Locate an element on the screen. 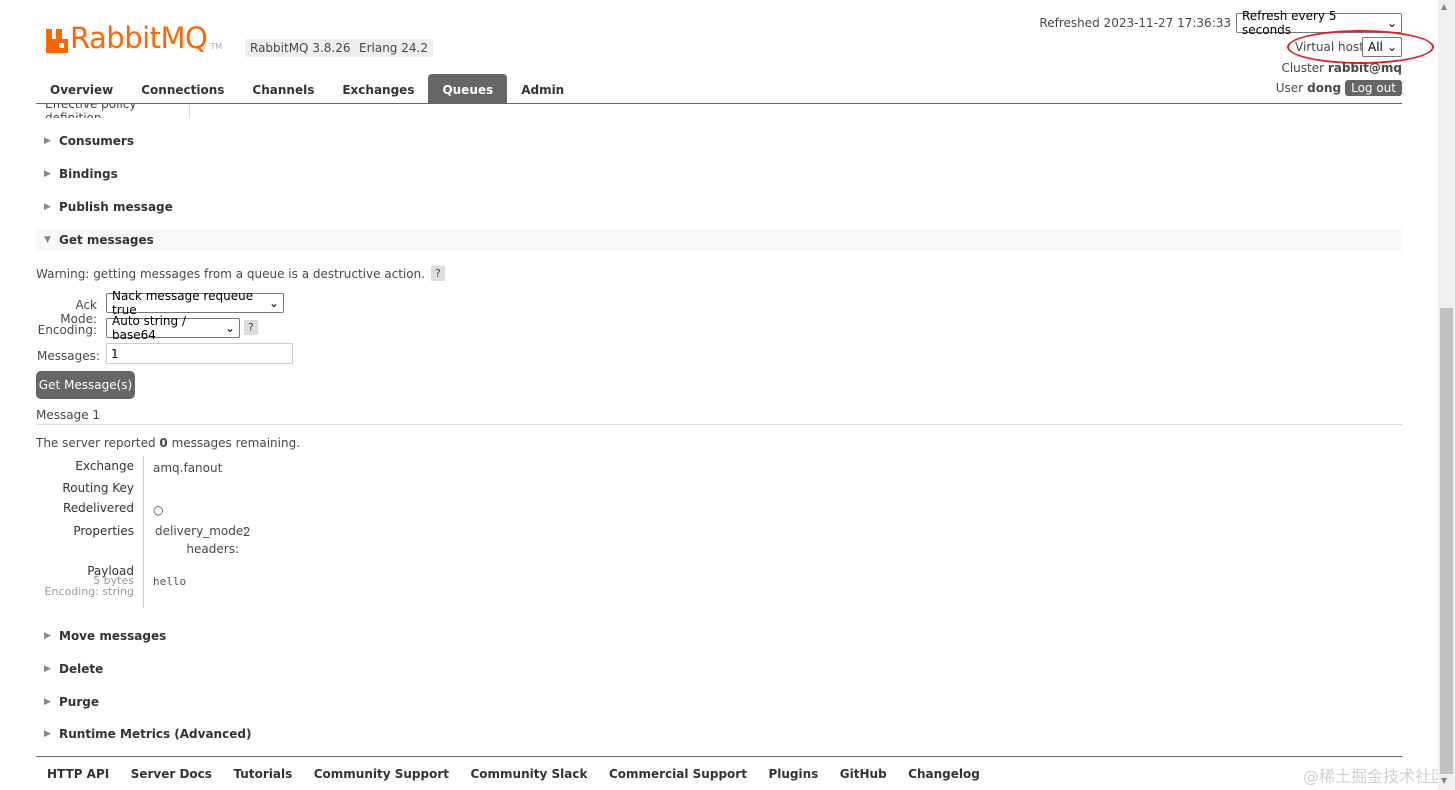  tab-admin: Admin is located at coordinates (542, 88).